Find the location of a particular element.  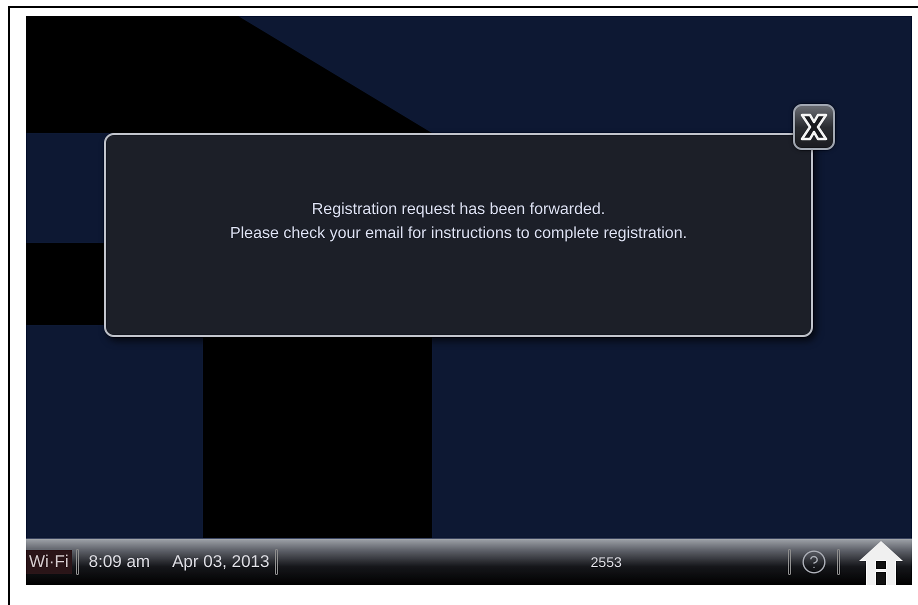

message-text: Please check your email for instructions to complete registration. is located at coordinates (459, 234).